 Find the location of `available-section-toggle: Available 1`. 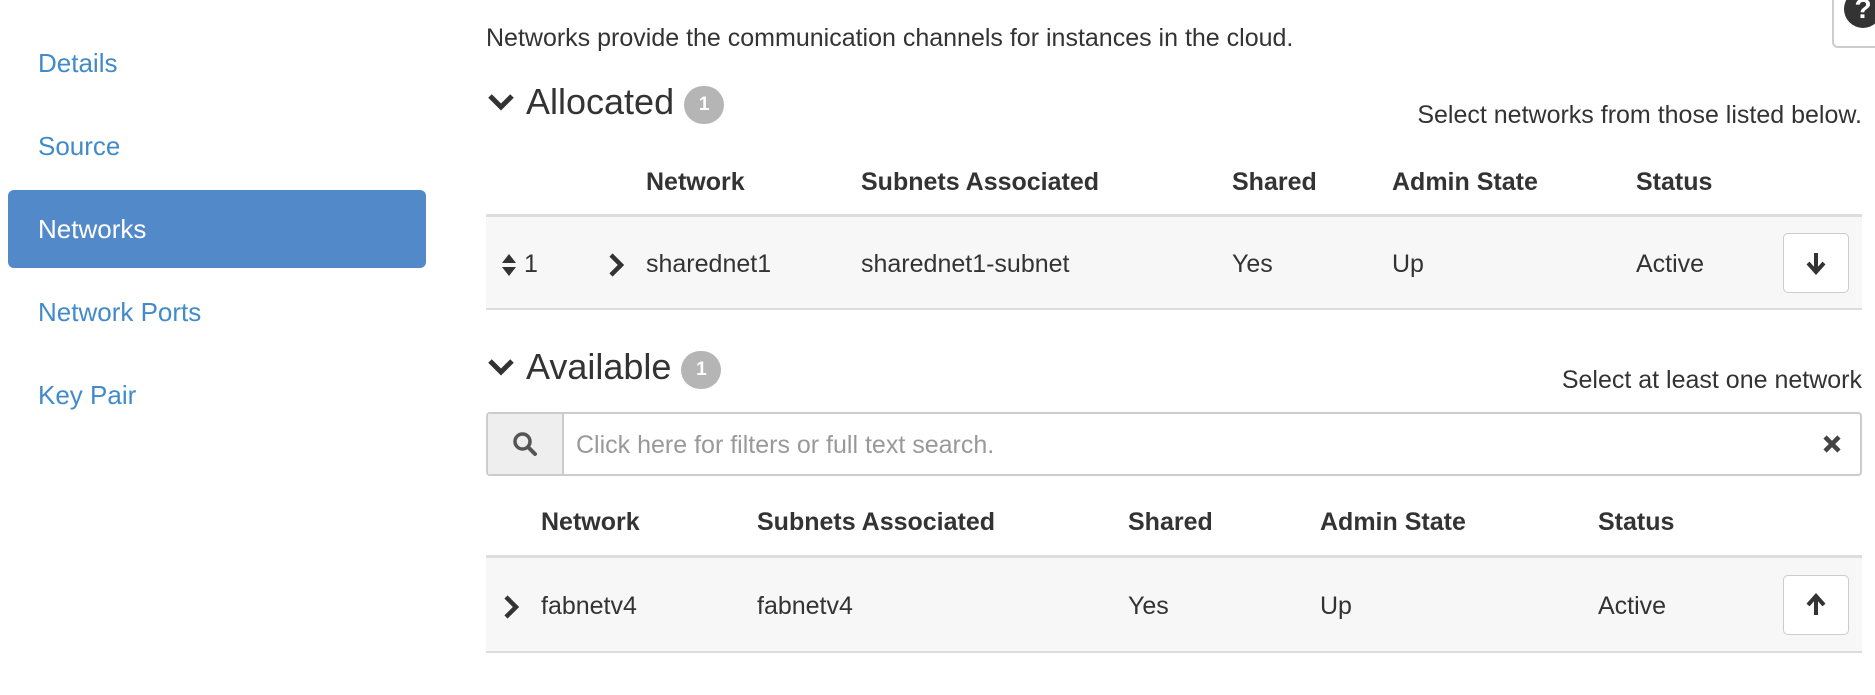

available-section-toggle: Available 1 is located at coordinates (604, 367).